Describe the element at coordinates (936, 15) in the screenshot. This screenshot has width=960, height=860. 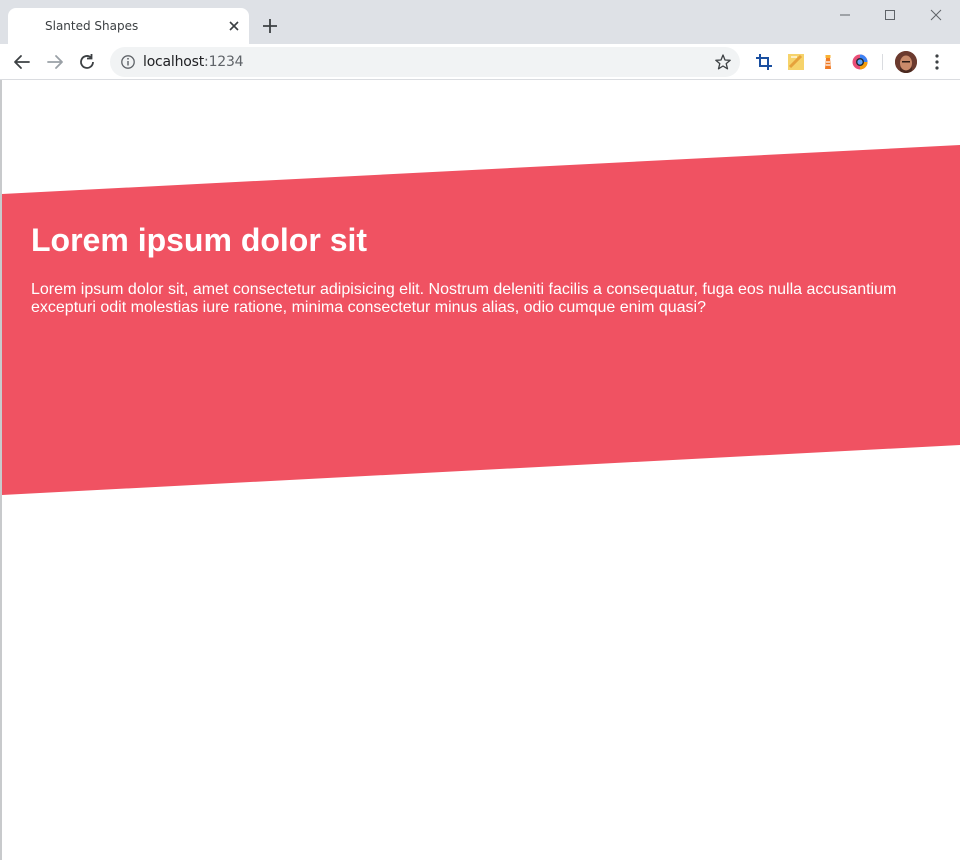
I see `window-close-icon` at that location.